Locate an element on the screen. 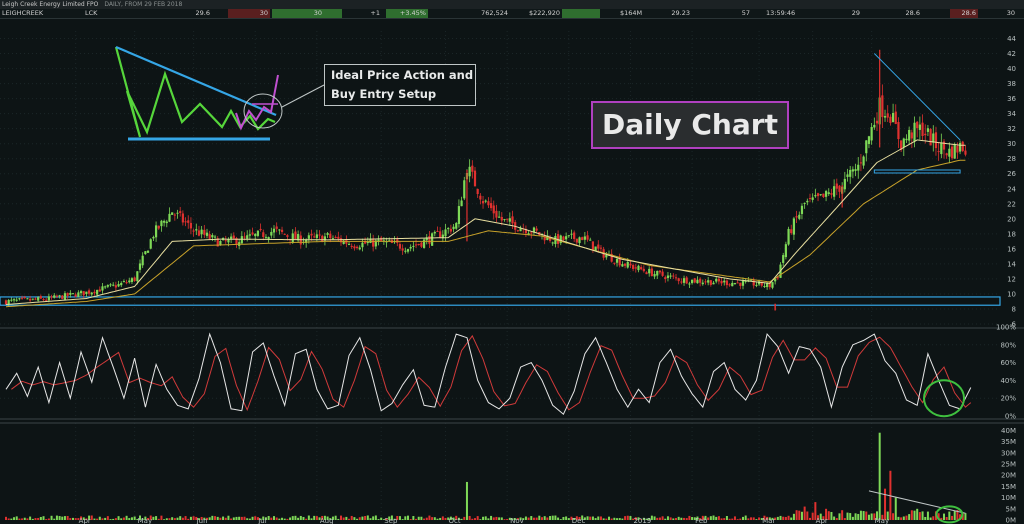 This screenshot has width=1024, height=524. support-line is located at coordinates (917, 171).